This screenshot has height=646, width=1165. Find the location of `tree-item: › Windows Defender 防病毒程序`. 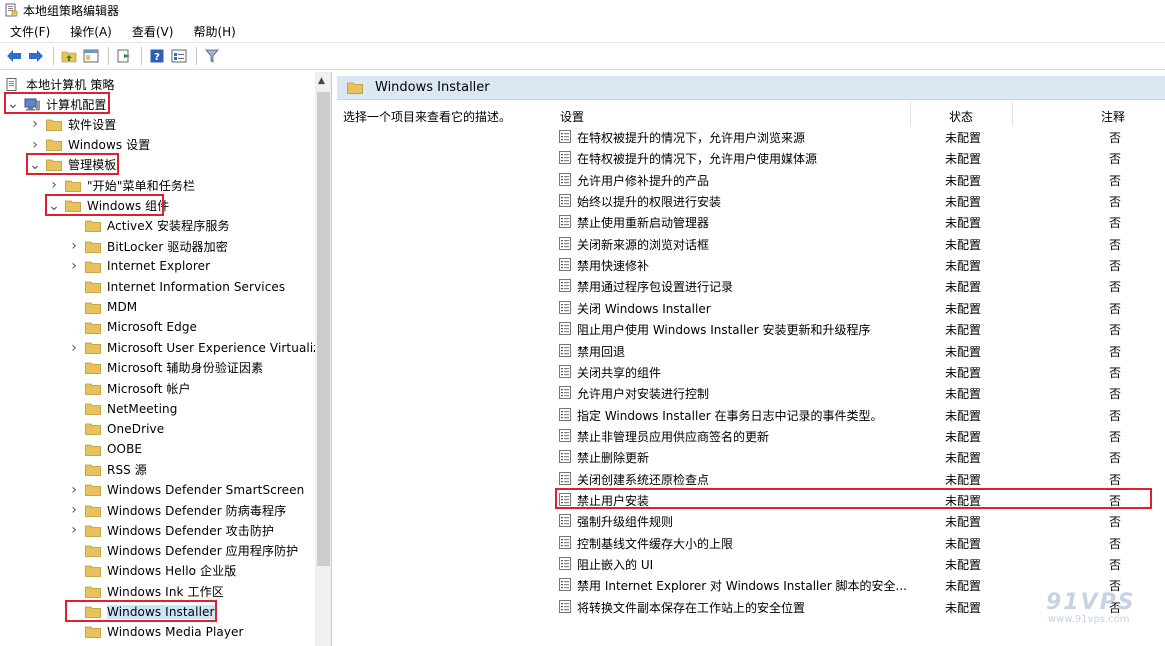

tree-item: › Windows Defender 防病毒程序 is located at coordinates (176, 510).